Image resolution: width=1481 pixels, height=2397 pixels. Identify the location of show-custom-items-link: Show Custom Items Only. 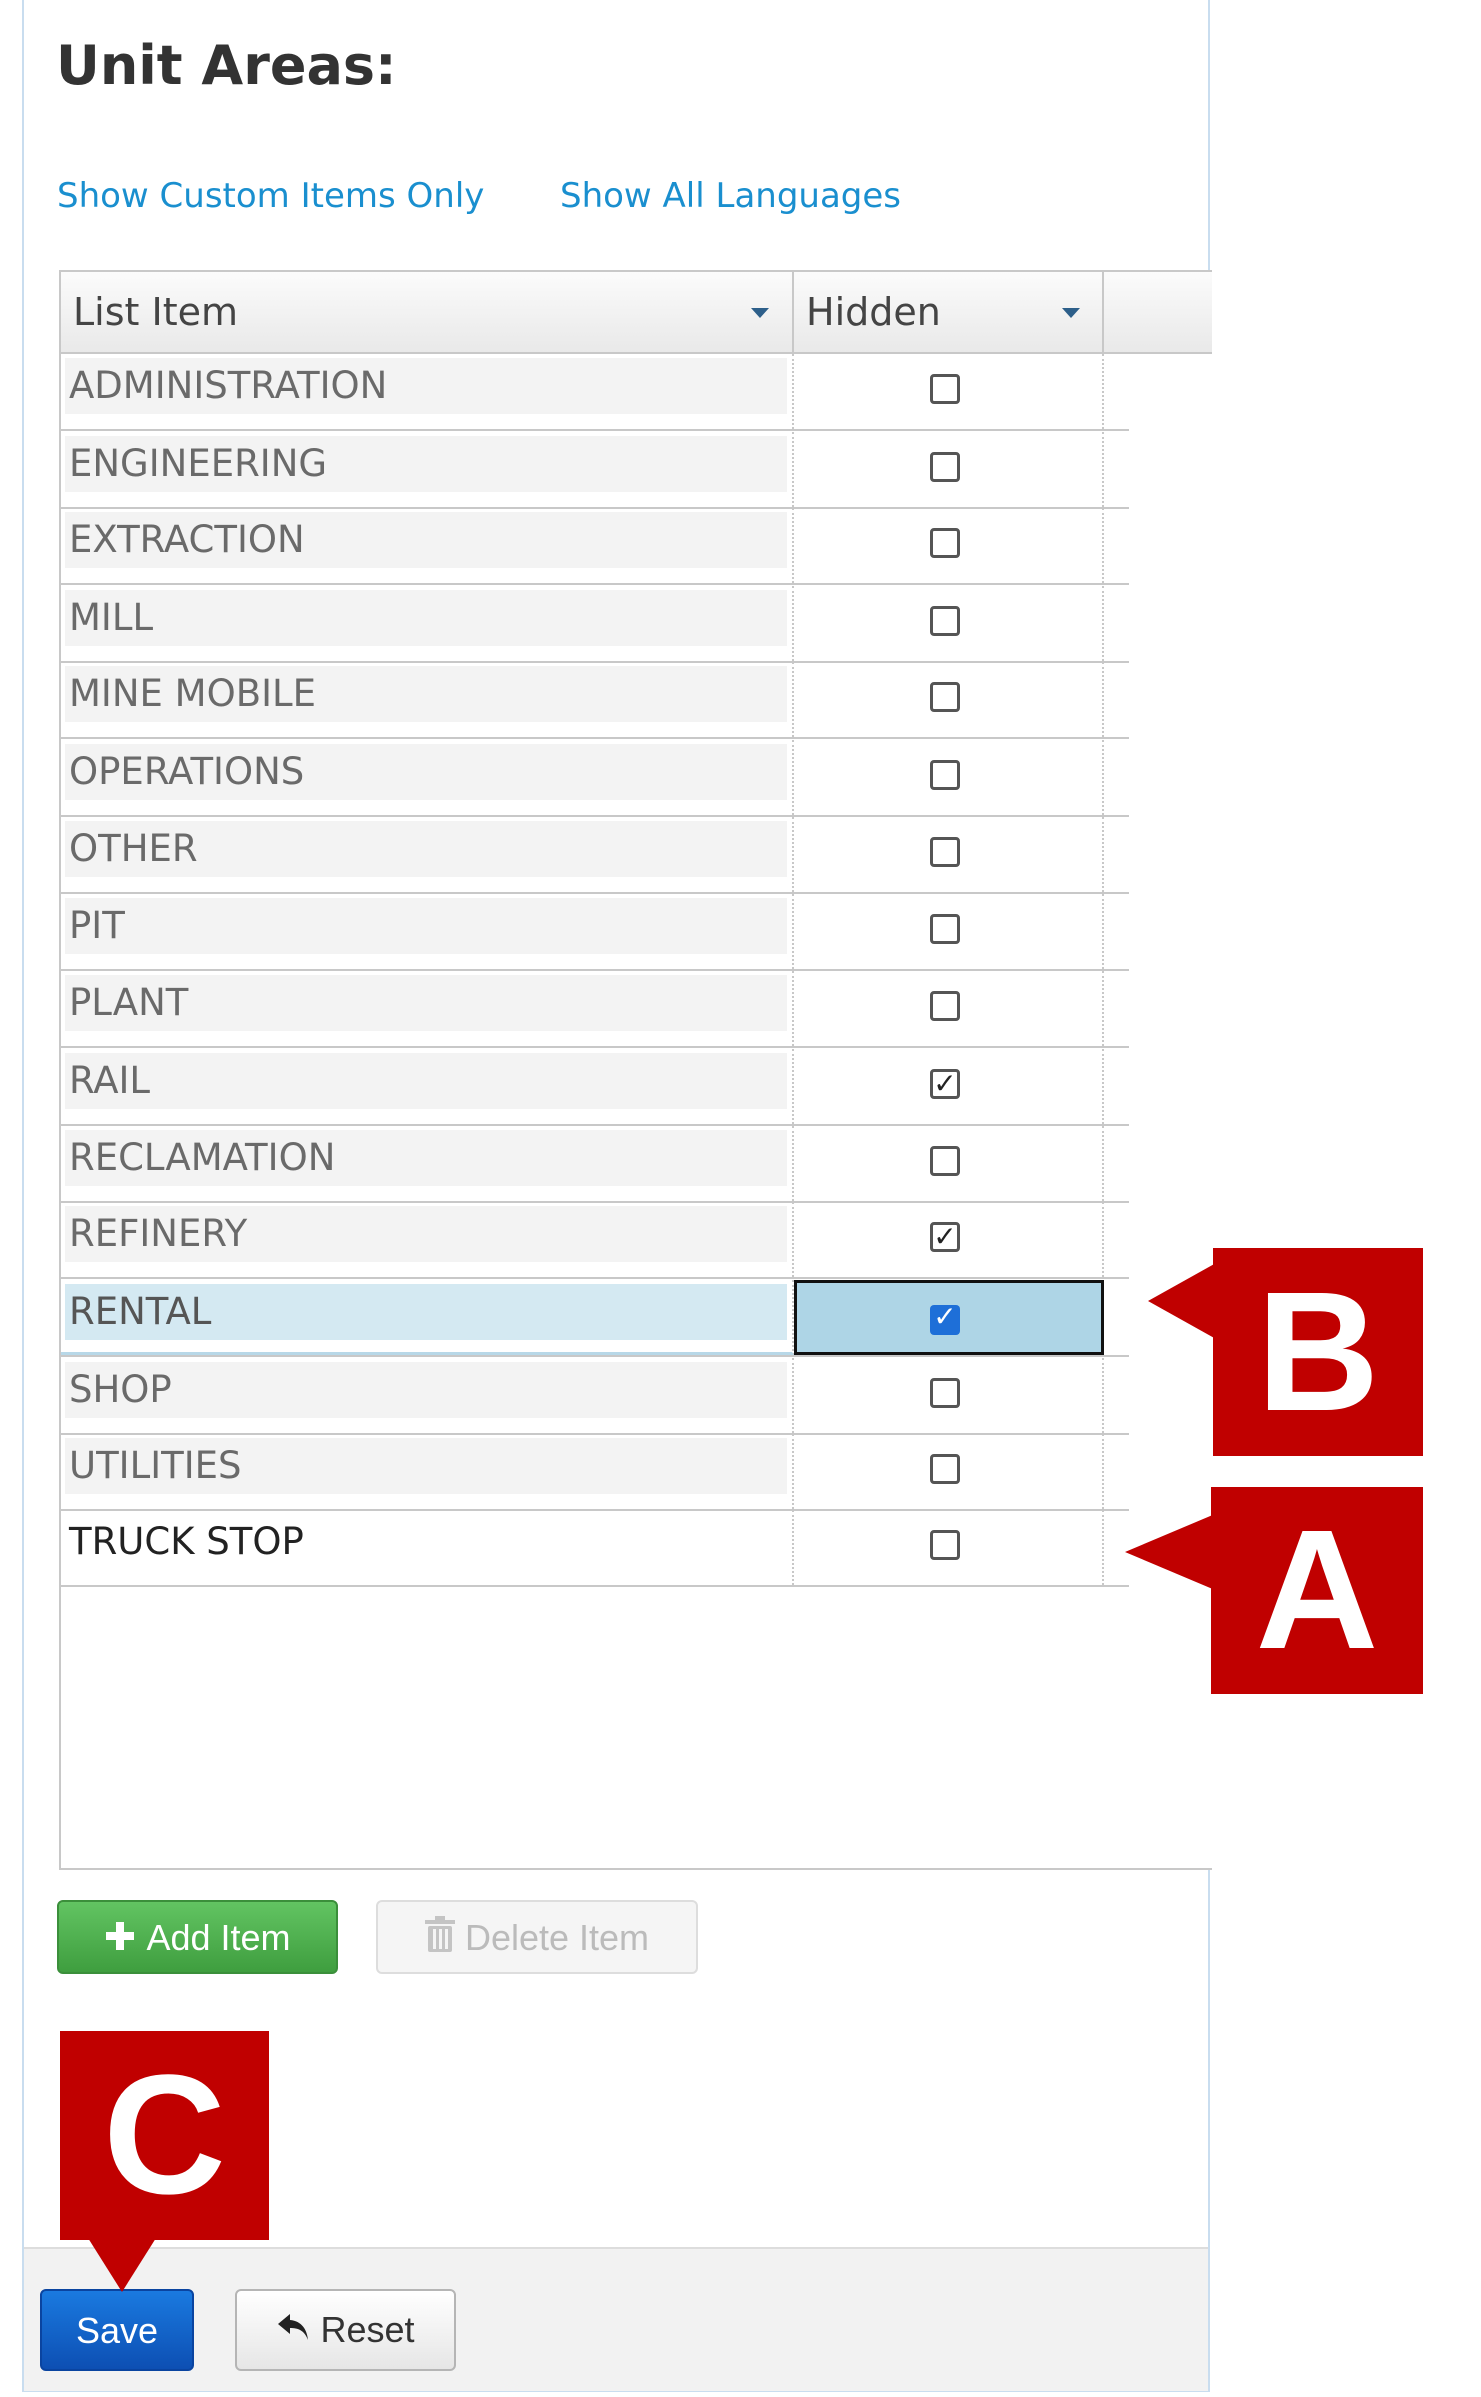
(270, 196).